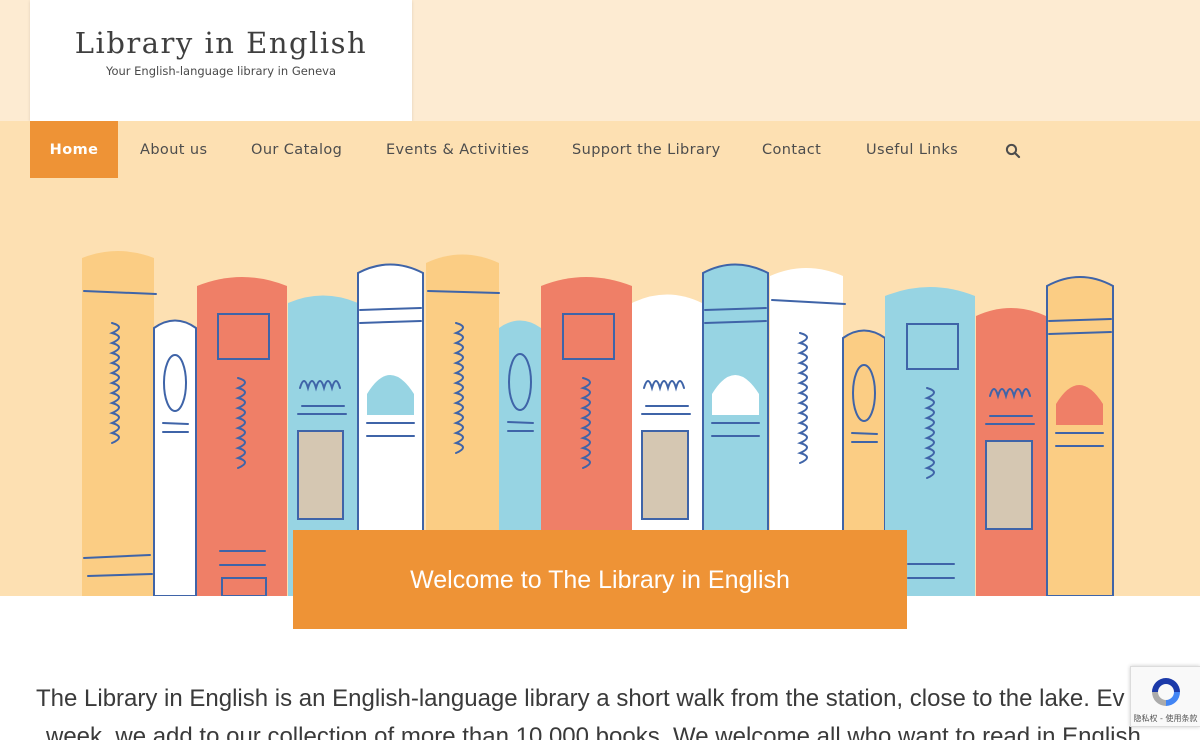 The width and height of the screenshot is (1200, 740). What do you see at coordinates (296, 149) in the screenshot?
I see `nav-our-catalog: Our Catalog` at bounding box center [296, 149].